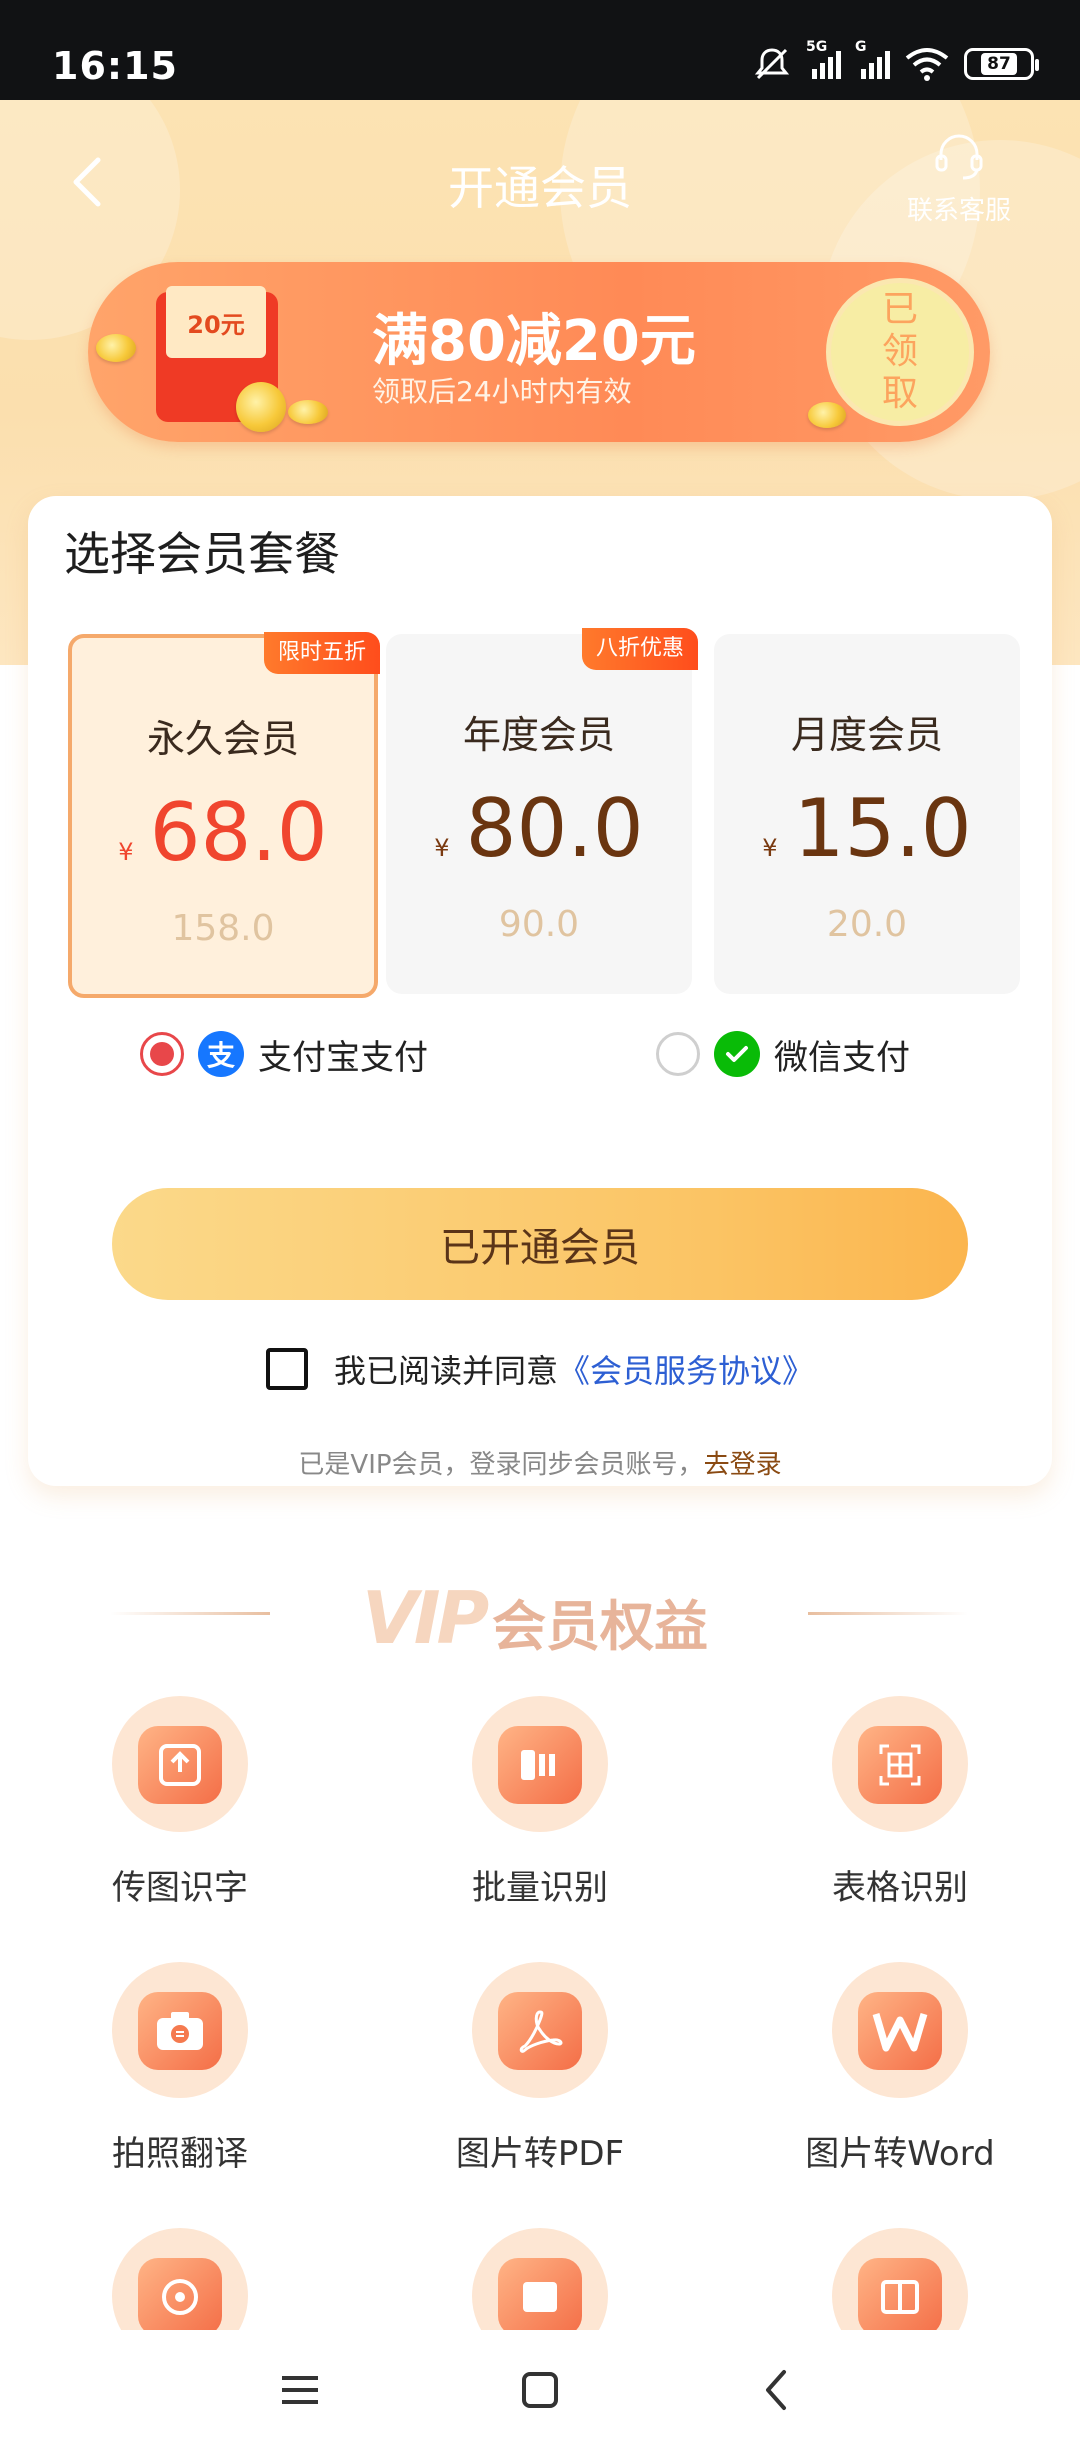 The image size is (1080, 2460). I want to click on plan-original-price: 20.0, so click(867, 924).